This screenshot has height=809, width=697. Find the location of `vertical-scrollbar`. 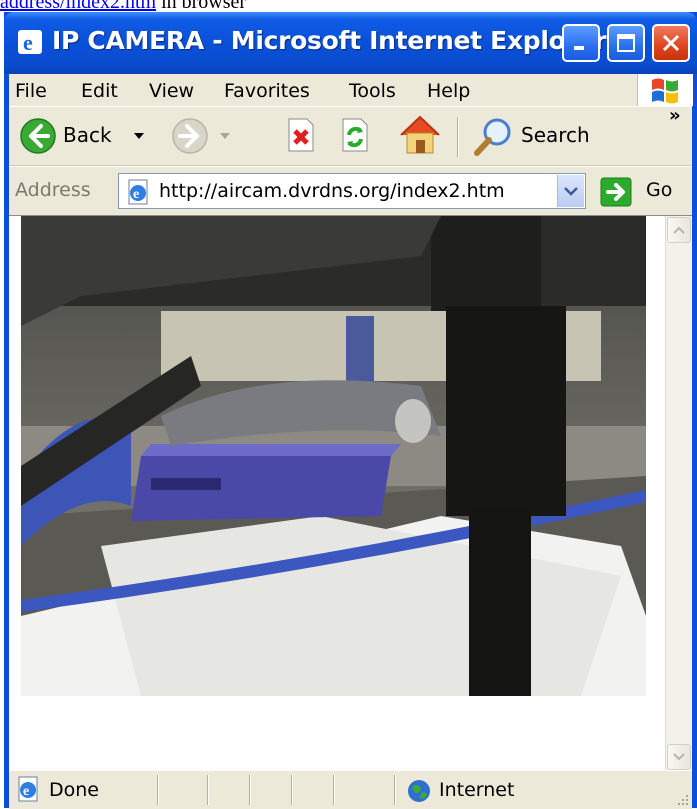

vertical-scrollbar is located at coordinates (678, 493).